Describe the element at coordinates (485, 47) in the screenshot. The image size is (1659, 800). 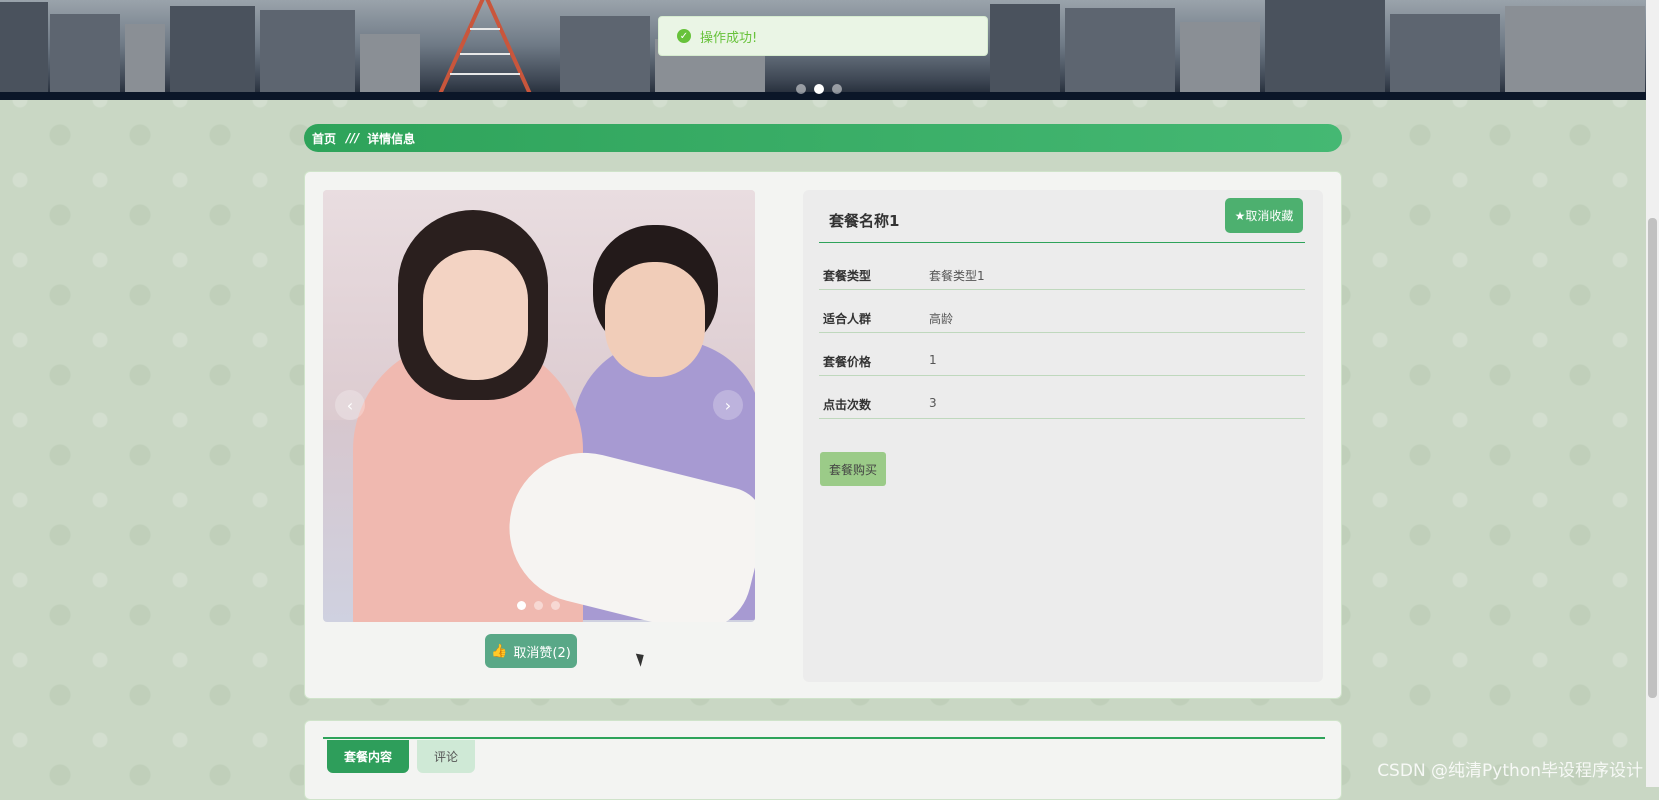
I see `bridge-tower-icon` at that location.